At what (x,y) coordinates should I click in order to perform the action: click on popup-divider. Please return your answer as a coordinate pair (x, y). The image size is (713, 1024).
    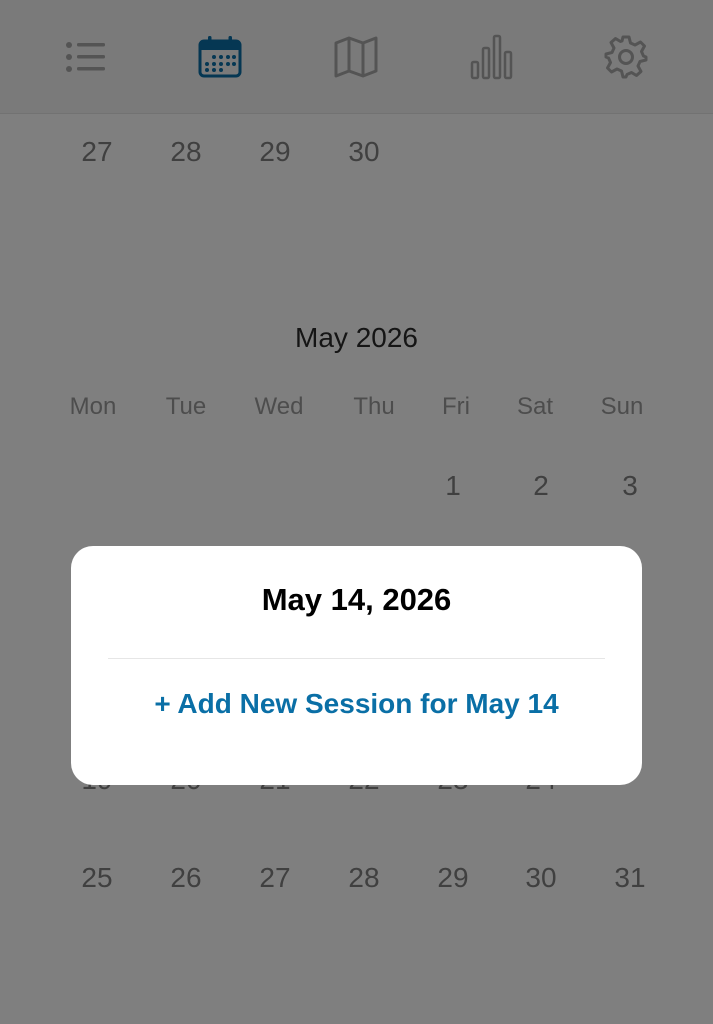
    Looking at the image, I should click on (356, 658).